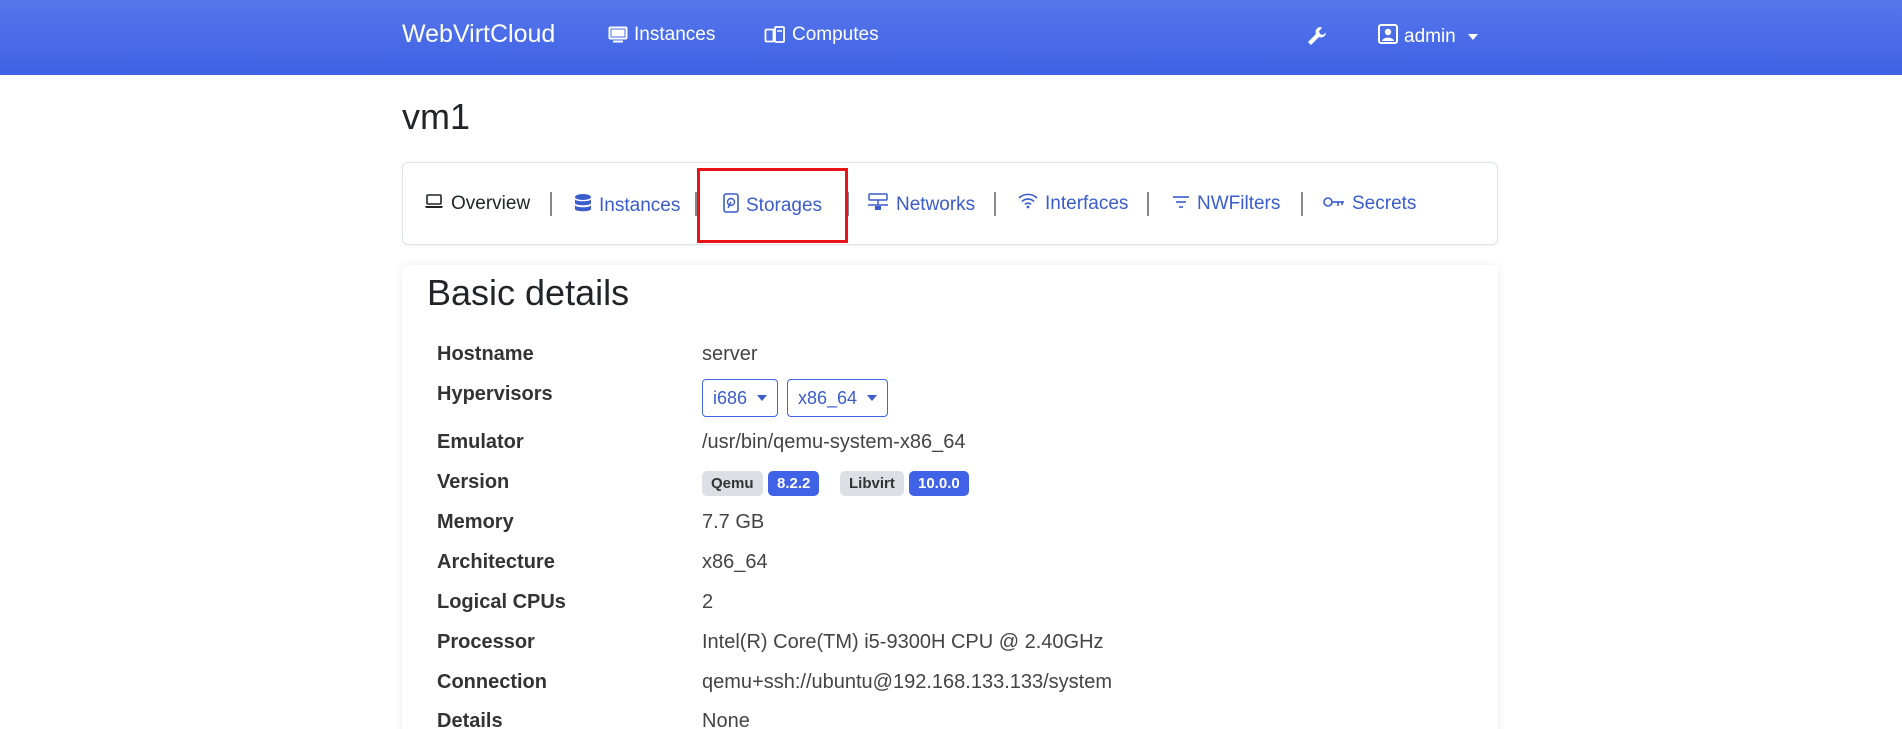  I want to click on tab-nwfilters-label: NWFilters, so click(1239, 203).